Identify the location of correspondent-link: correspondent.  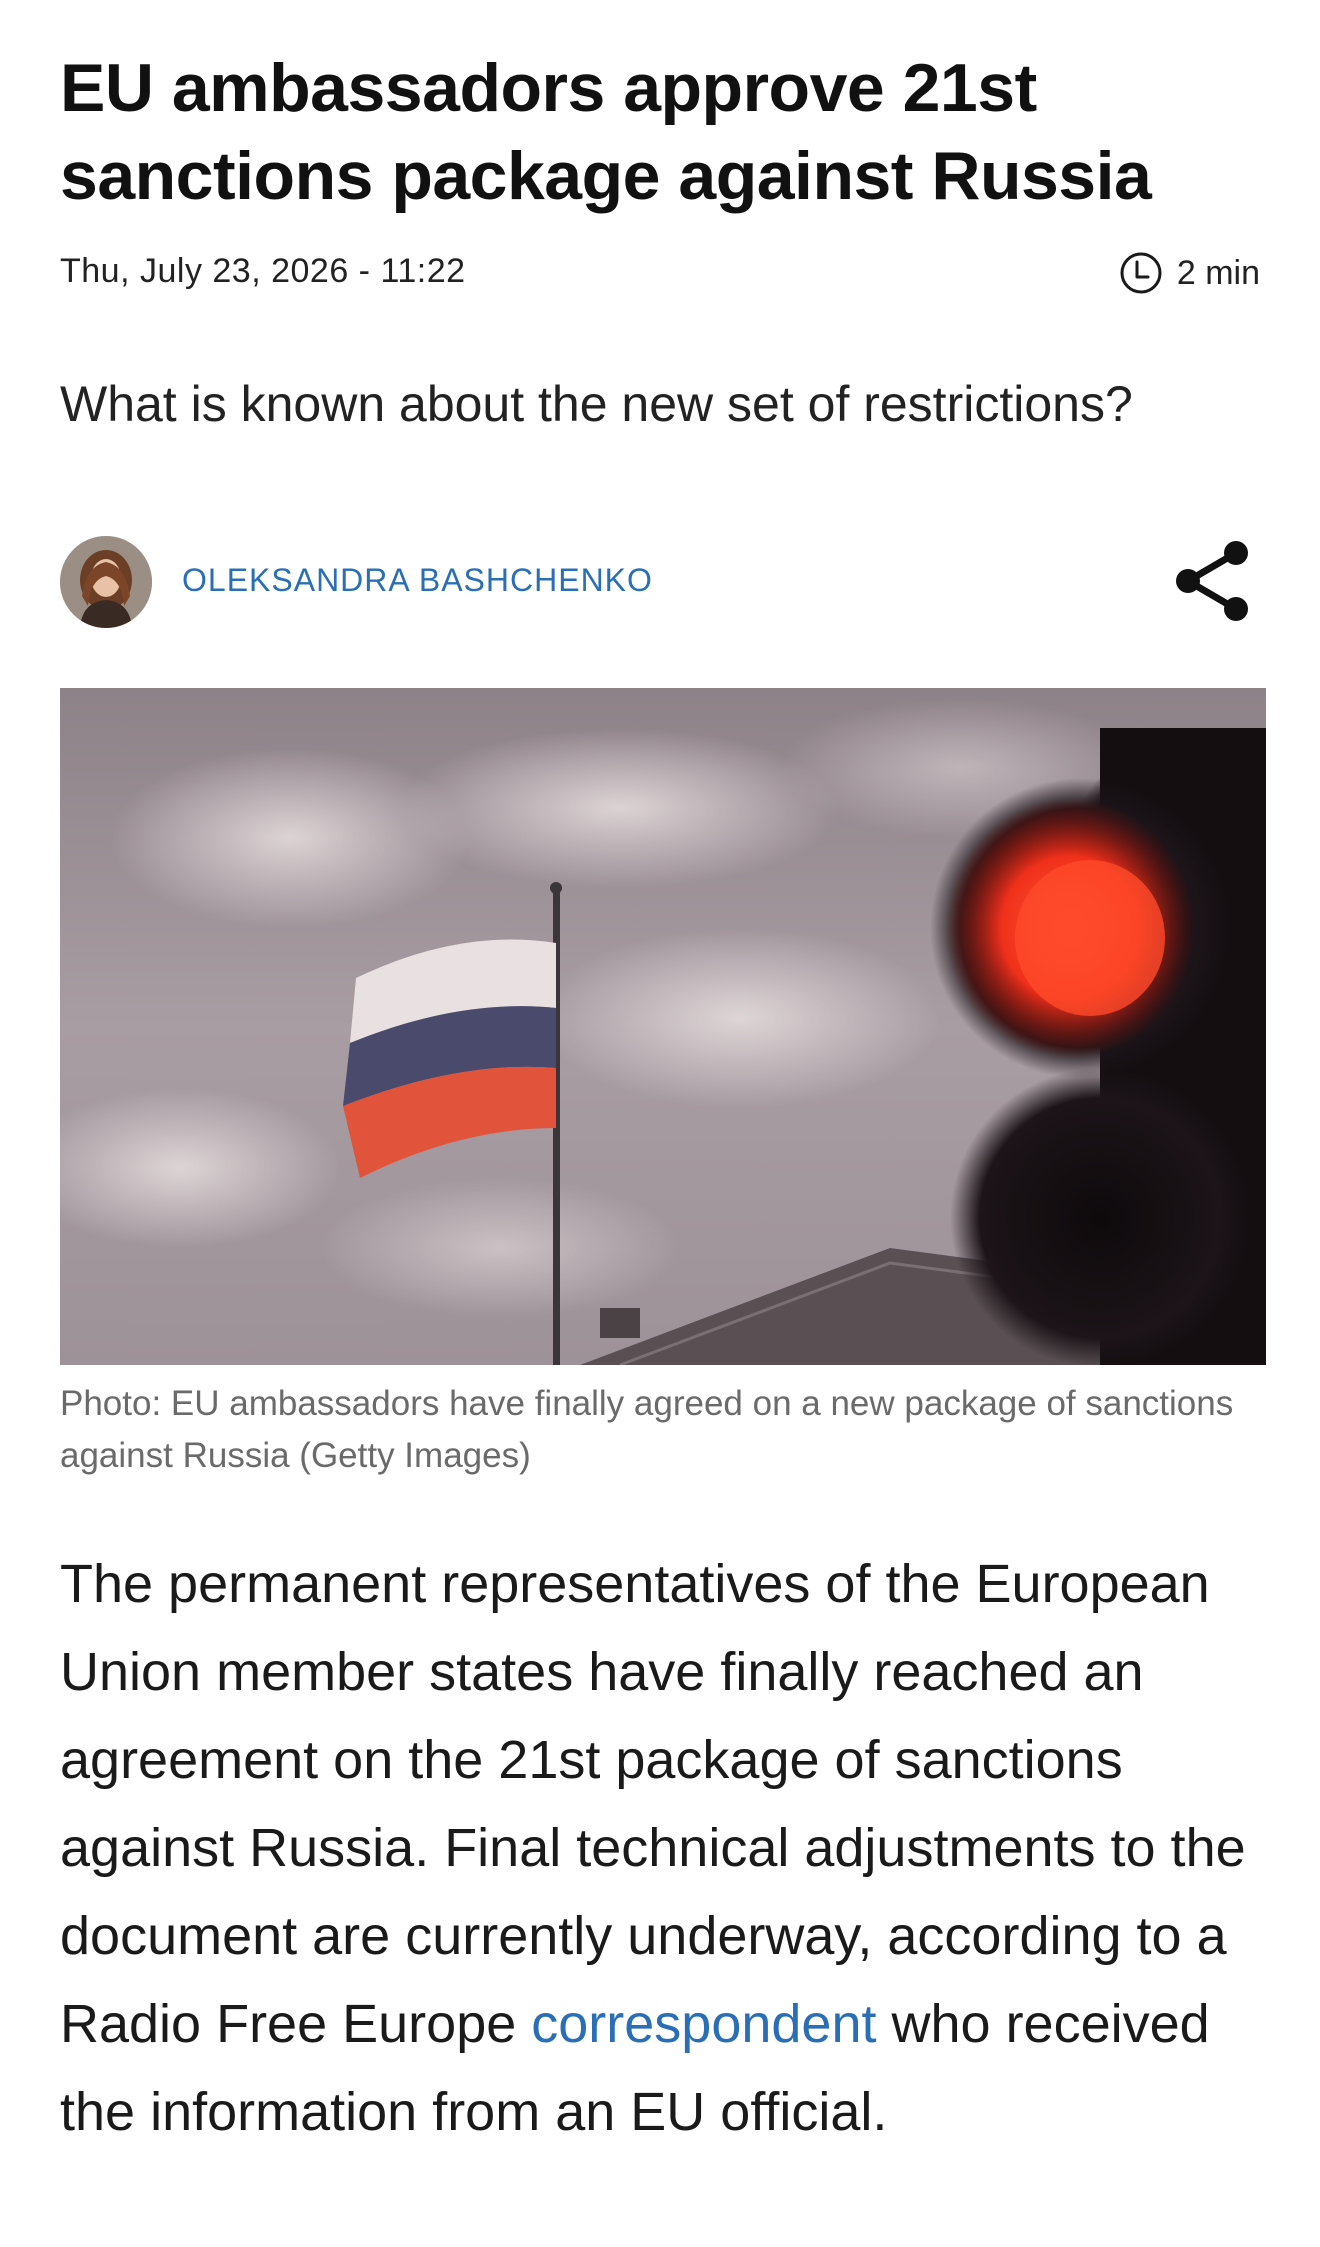
(703, 2024).